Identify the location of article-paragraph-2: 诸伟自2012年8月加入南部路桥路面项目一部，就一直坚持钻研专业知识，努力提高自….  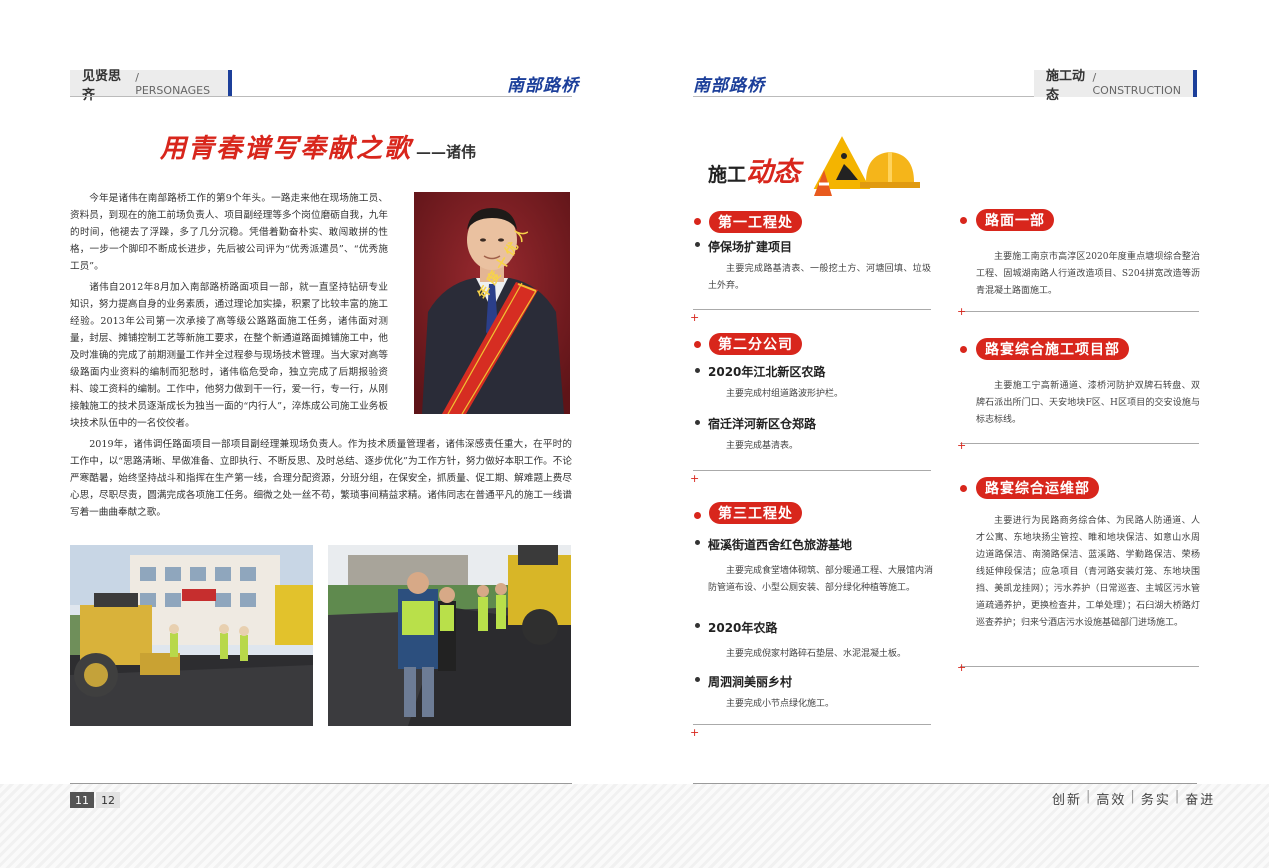
(229, 355).